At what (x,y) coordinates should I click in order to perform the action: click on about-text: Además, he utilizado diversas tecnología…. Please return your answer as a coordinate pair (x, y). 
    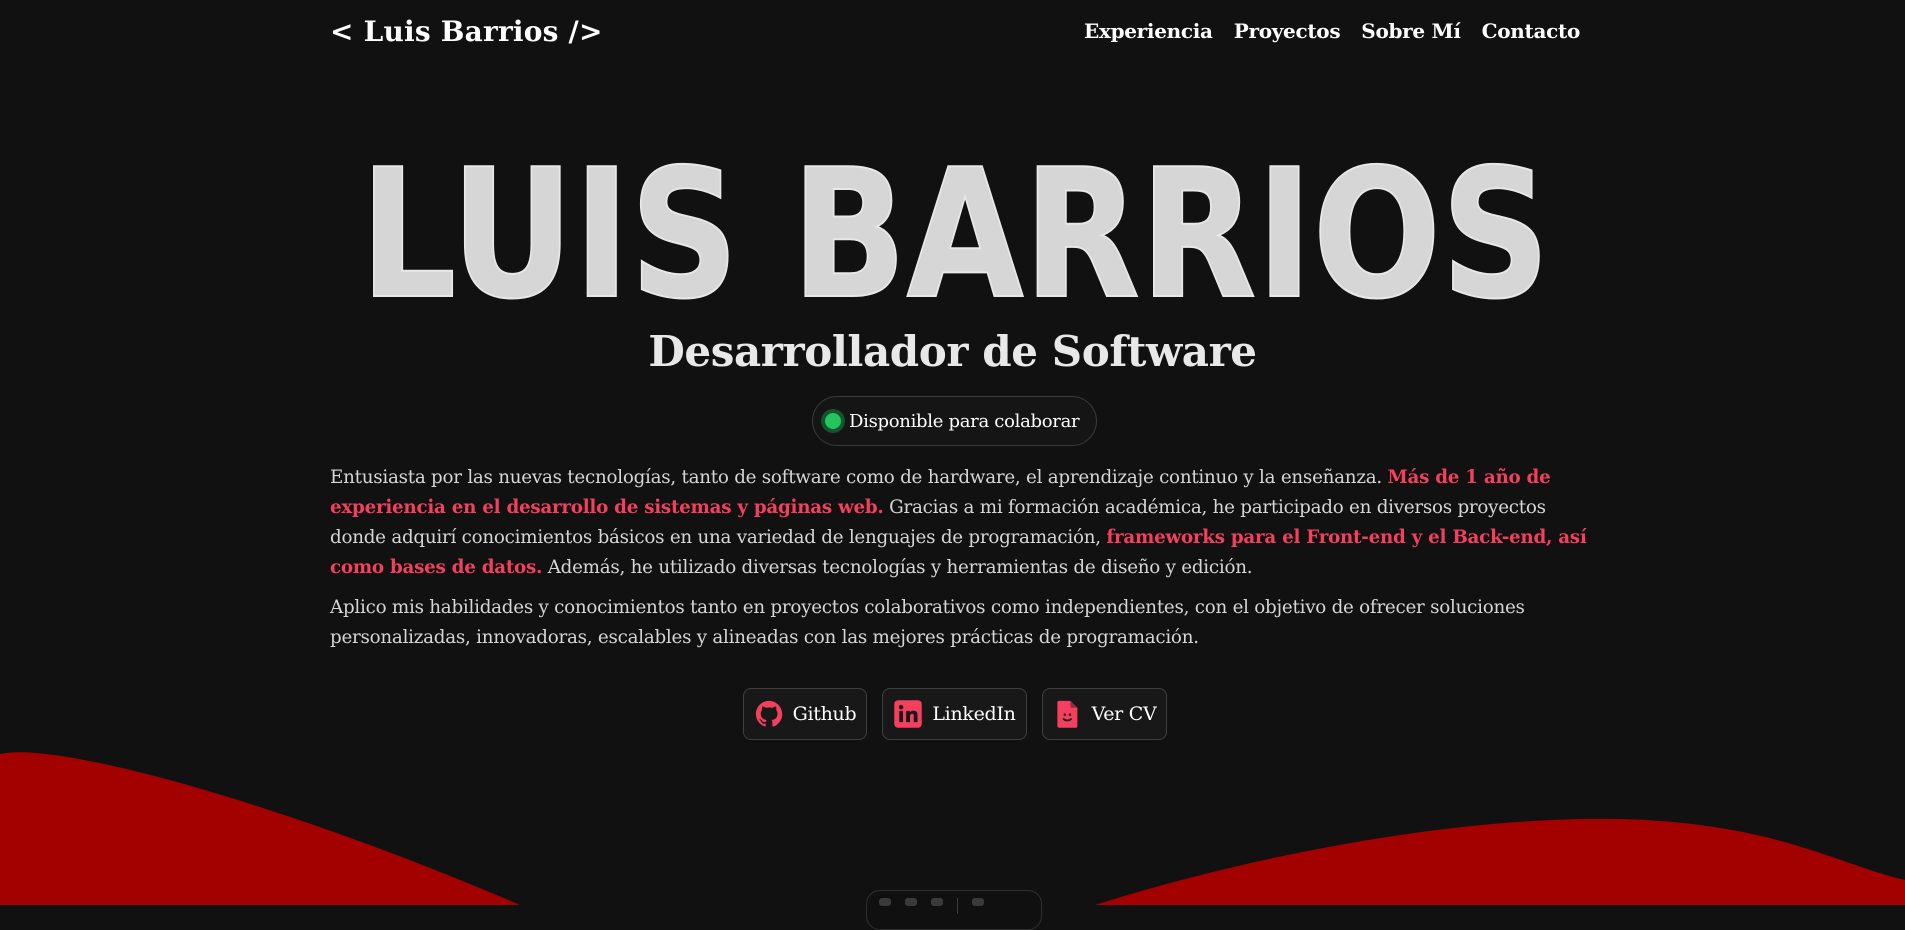
    Looking at the image, I should click on (897, 567).